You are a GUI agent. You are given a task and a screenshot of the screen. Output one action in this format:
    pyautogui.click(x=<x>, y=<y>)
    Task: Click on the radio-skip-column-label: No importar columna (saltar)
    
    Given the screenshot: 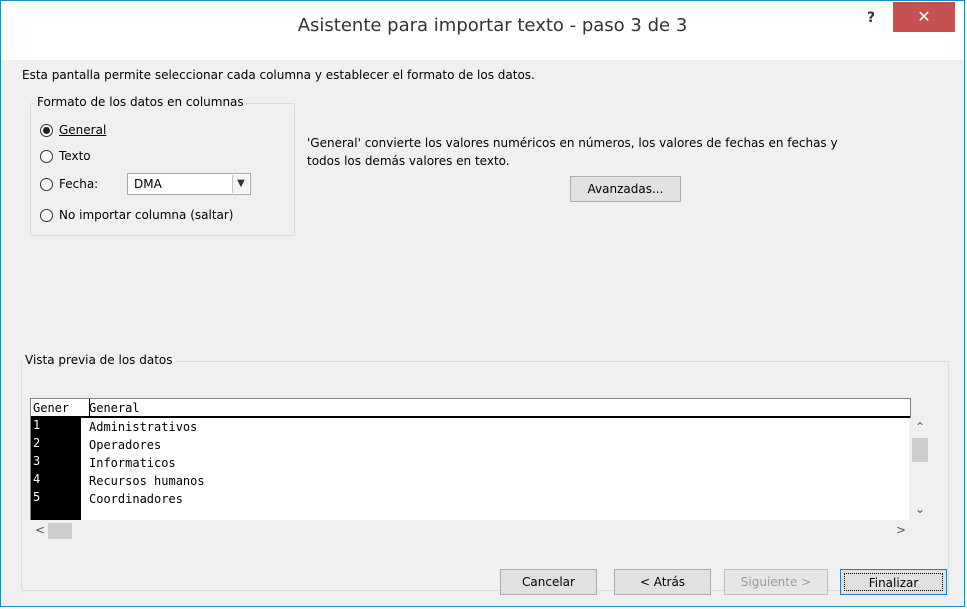 What is the action you would take?
    pyautogui.click(x=146, y=215)
    